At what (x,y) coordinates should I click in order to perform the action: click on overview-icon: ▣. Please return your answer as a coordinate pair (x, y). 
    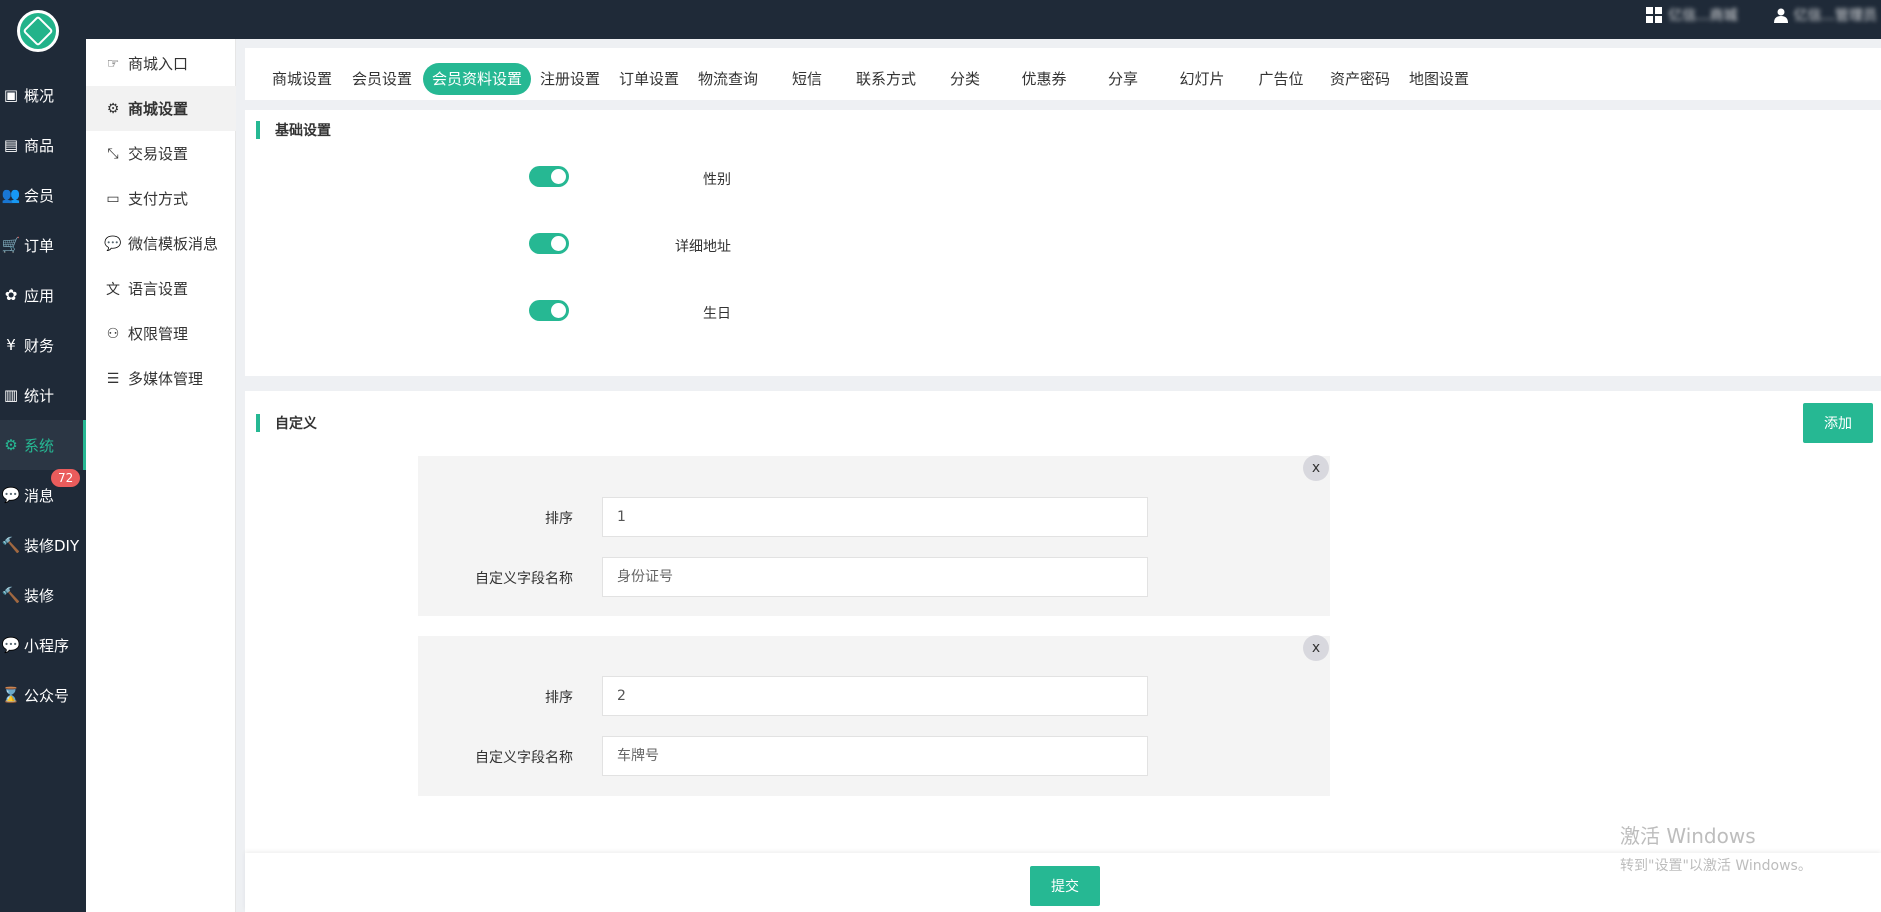
    Looking at the image, I should click on (11, 95).